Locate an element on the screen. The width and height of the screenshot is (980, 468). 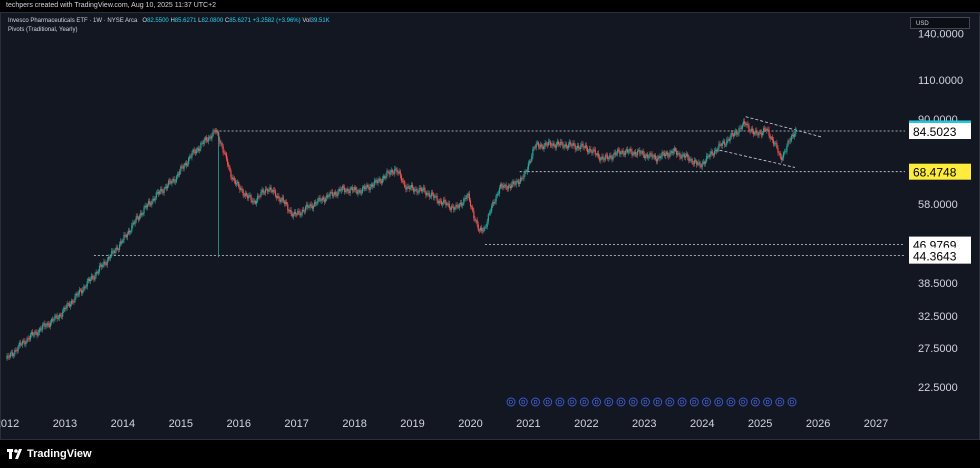
y-tick-label: 32.5000 is located at coordinates (938, 317).